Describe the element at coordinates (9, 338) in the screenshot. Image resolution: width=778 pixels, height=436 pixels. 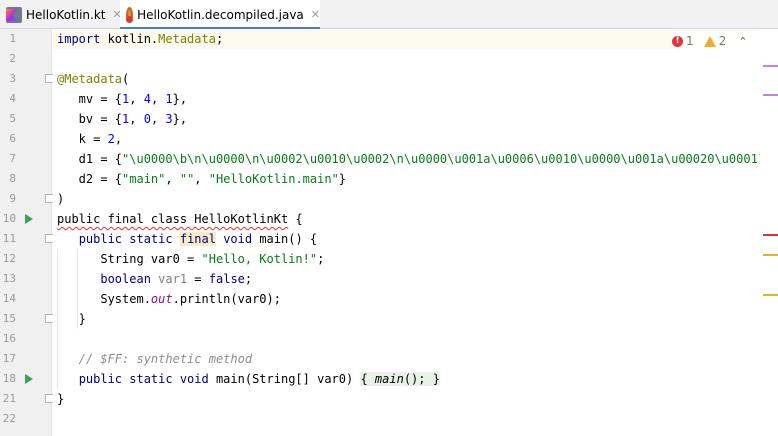
I see `line-number: 16` at that location.